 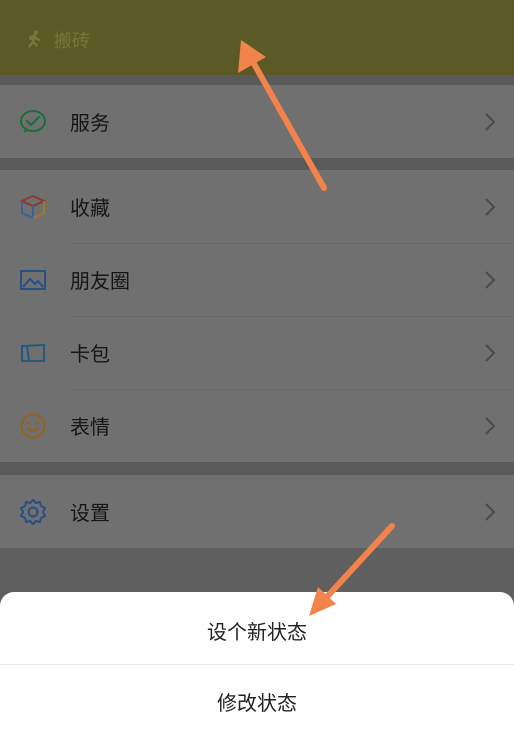 I want to click on menu-item-service: 服务, so click(x=257, y=121).